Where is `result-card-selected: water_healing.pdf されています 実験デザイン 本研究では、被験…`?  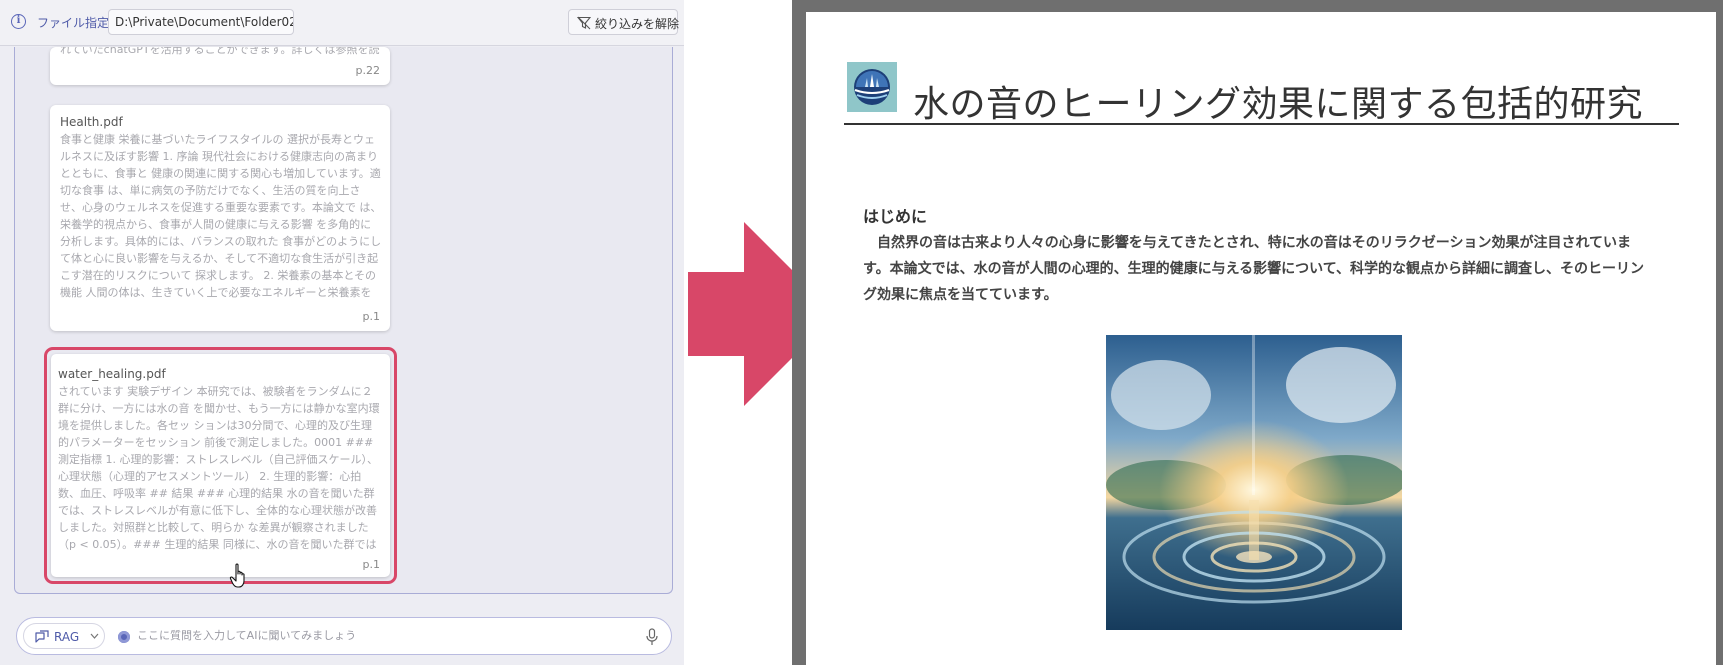 result-card-selected: water_healing.pdf されています 実験デザイン 本研究では、被験… is located at coordinates (220, 465).